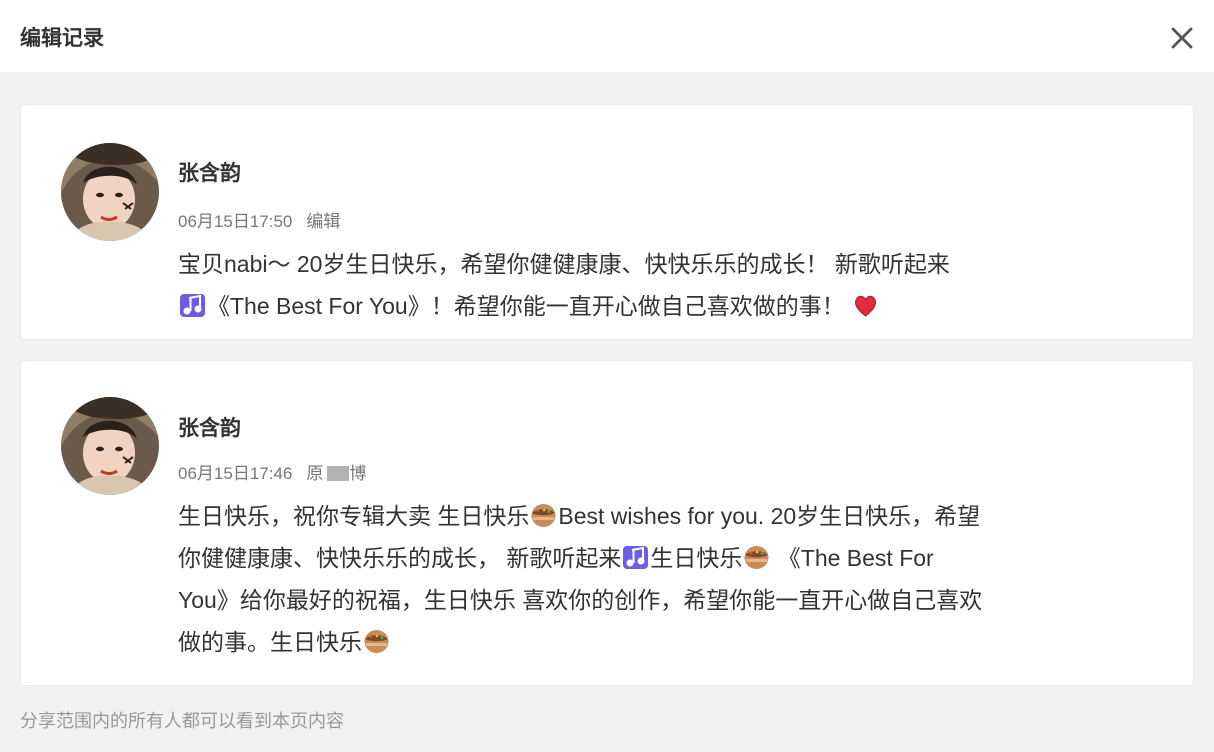 The height and width of the screenshot is (752, 1214). I want to click on content-text: 生日快乐, so click(696, 558).